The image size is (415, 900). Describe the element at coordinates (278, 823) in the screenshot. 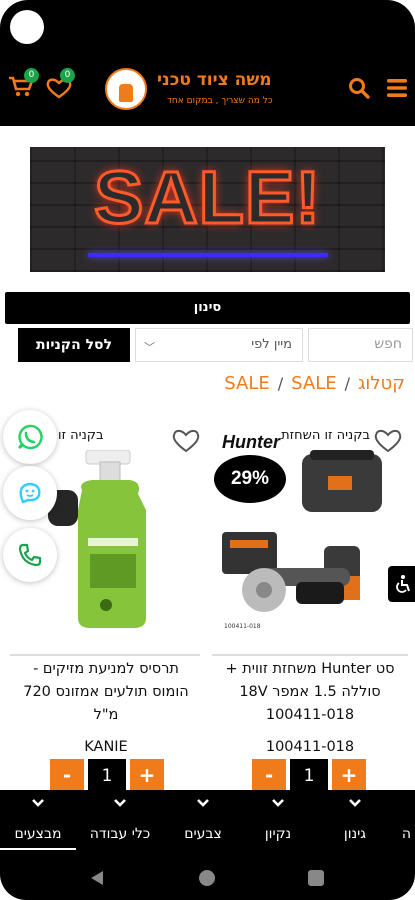

I see `category-item-cleaning: נקיון` at that location.